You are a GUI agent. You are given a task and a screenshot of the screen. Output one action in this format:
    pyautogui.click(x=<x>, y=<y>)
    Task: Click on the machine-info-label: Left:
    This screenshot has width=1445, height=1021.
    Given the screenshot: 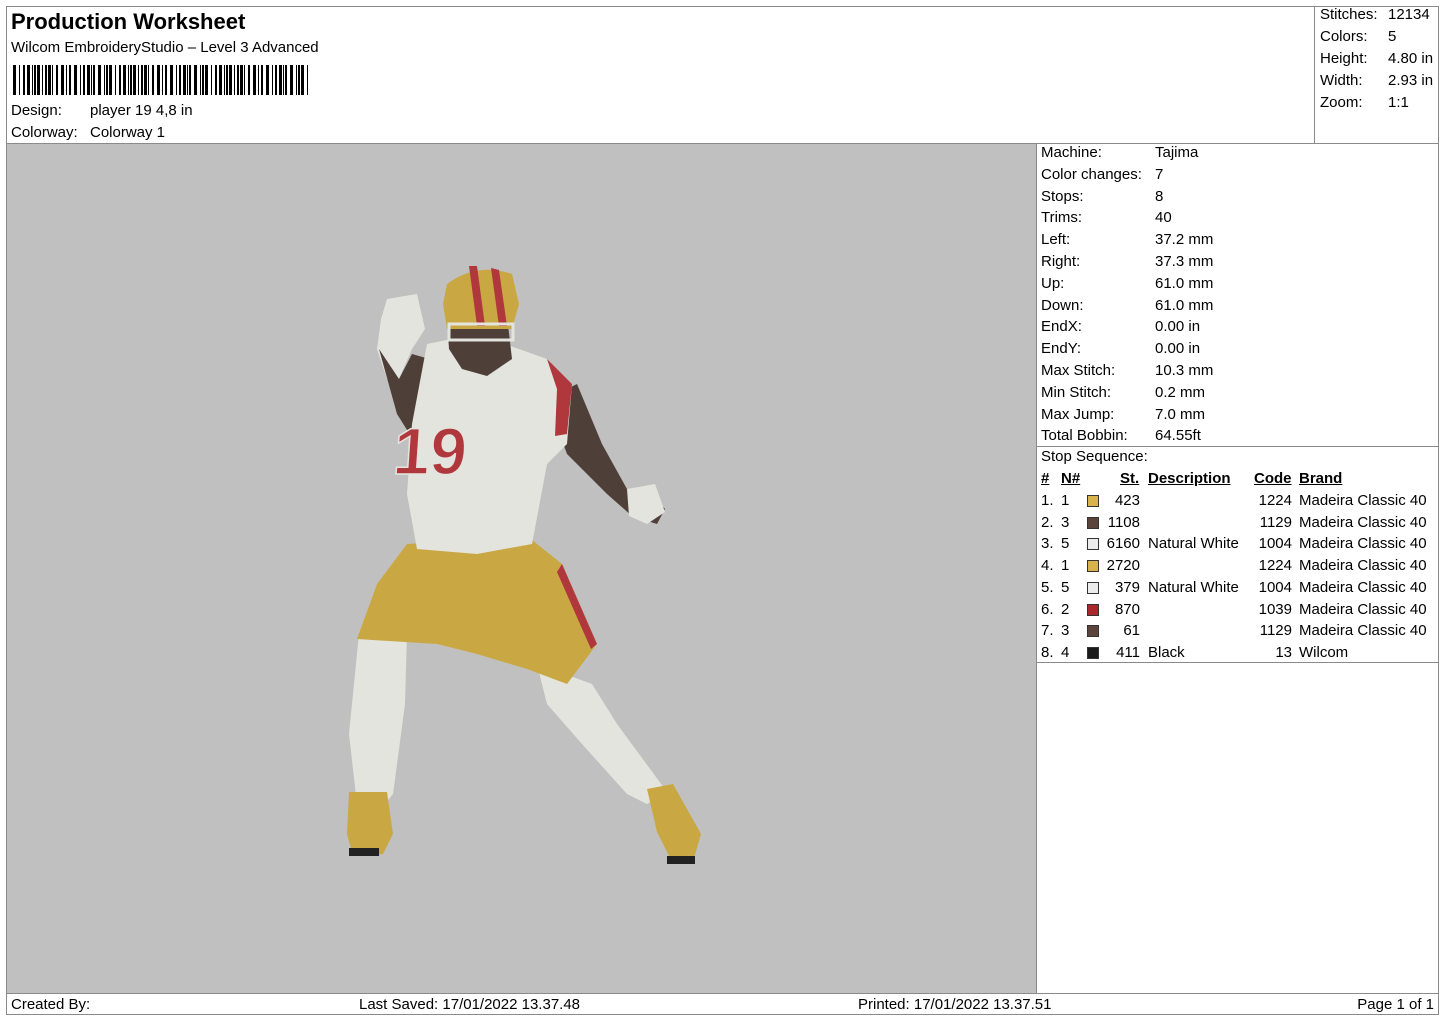 What is the action you would take?
    pyautogui.click(x=1056, y=240)
    